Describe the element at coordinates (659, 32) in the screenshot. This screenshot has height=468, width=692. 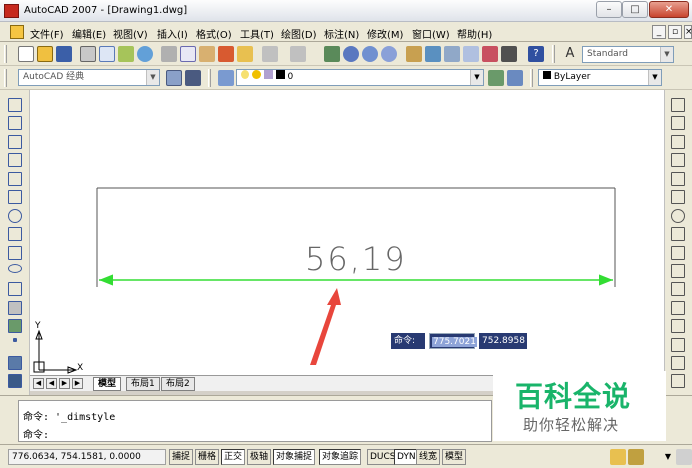
I see `doc-minimize-button: _` at that location.